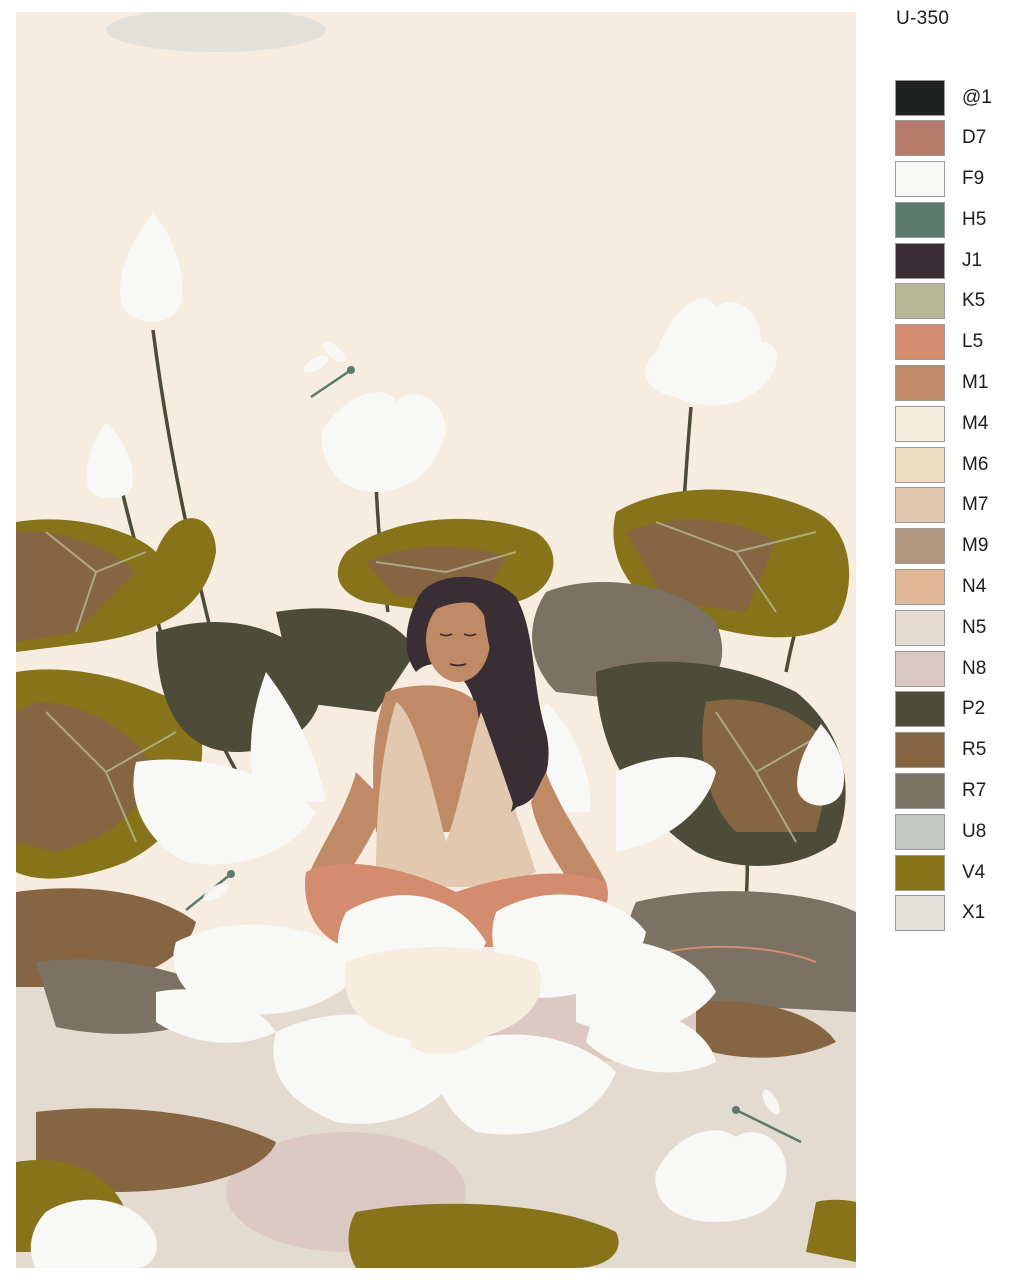  Describe the element at coordinates (975, 505) in the screenshot. I see `color-code-label: M7` at that location.